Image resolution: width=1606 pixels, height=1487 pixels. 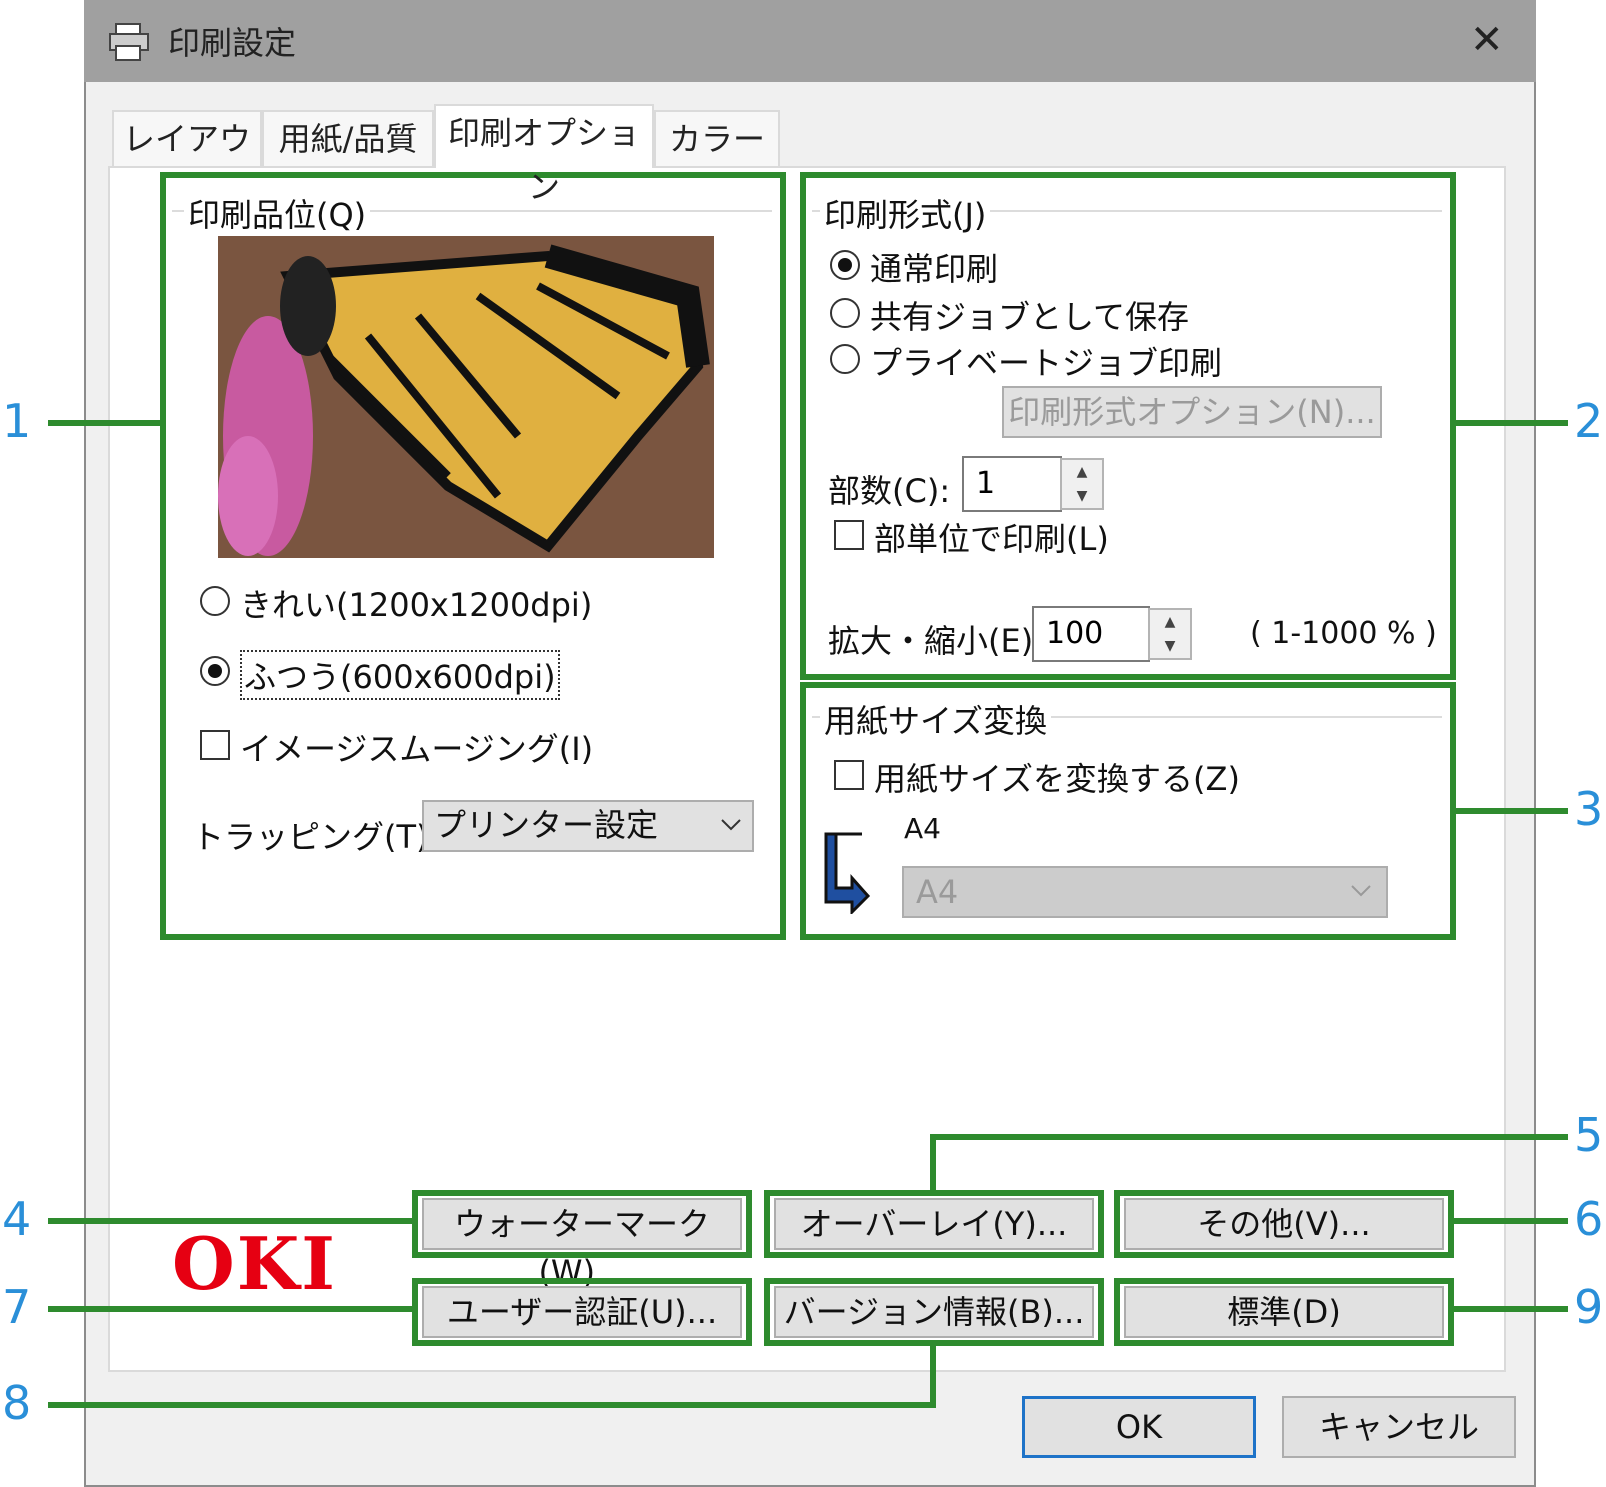 I want to click on collate-checkbox, so click(x=849, y=535).